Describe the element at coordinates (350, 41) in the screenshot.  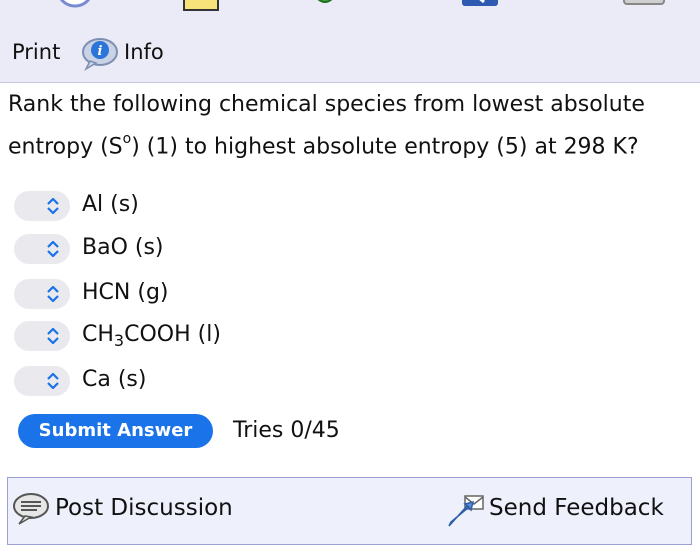
I see `toolbar: Print i Info` at that location.